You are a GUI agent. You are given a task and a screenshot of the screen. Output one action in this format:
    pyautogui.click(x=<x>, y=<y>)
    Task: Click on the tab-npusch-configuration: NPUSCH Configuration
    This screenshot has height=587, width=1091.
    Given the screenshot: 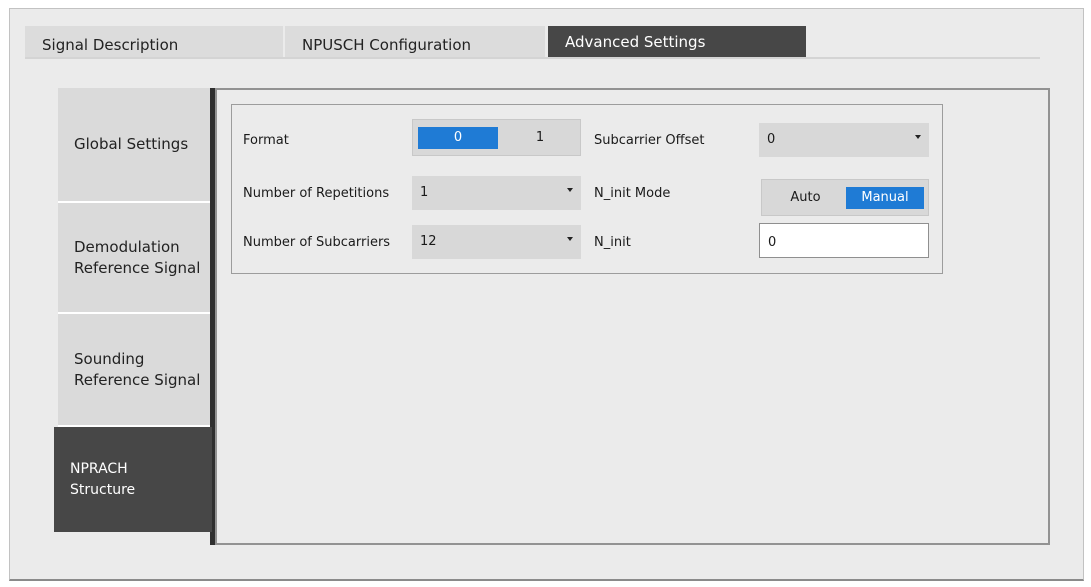 What is the action you would take?
    pyautogui.click(x=415, y=42)
    